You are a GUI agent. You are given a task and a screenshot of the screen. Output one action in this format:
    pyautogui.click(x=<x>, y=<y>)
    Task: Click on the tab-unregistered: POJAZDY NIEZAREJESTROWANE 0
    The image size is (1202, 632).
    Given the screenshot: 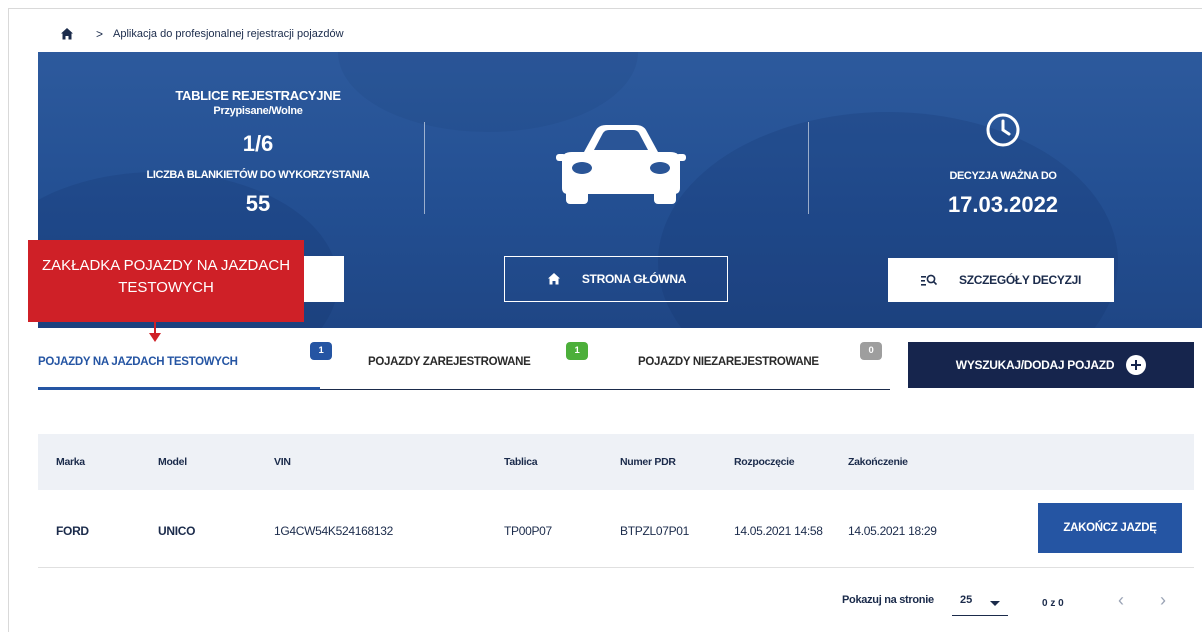 What is the action you would take?
    pyautogui.click(x=760, y=355)
    